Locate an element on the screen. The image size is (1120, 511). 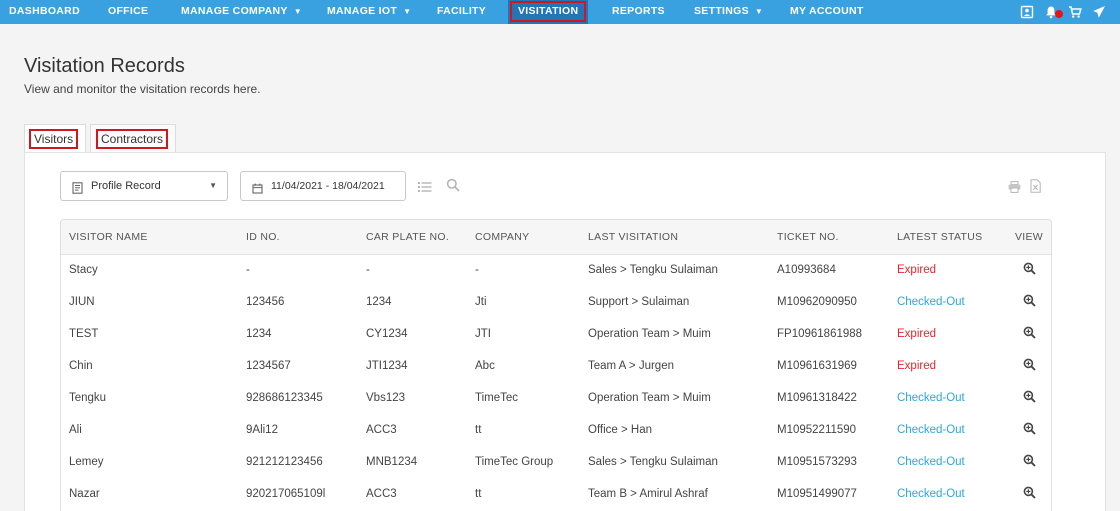
column-header-car-plate: CAR PLATE NO. is located at coordinates (412, 237).